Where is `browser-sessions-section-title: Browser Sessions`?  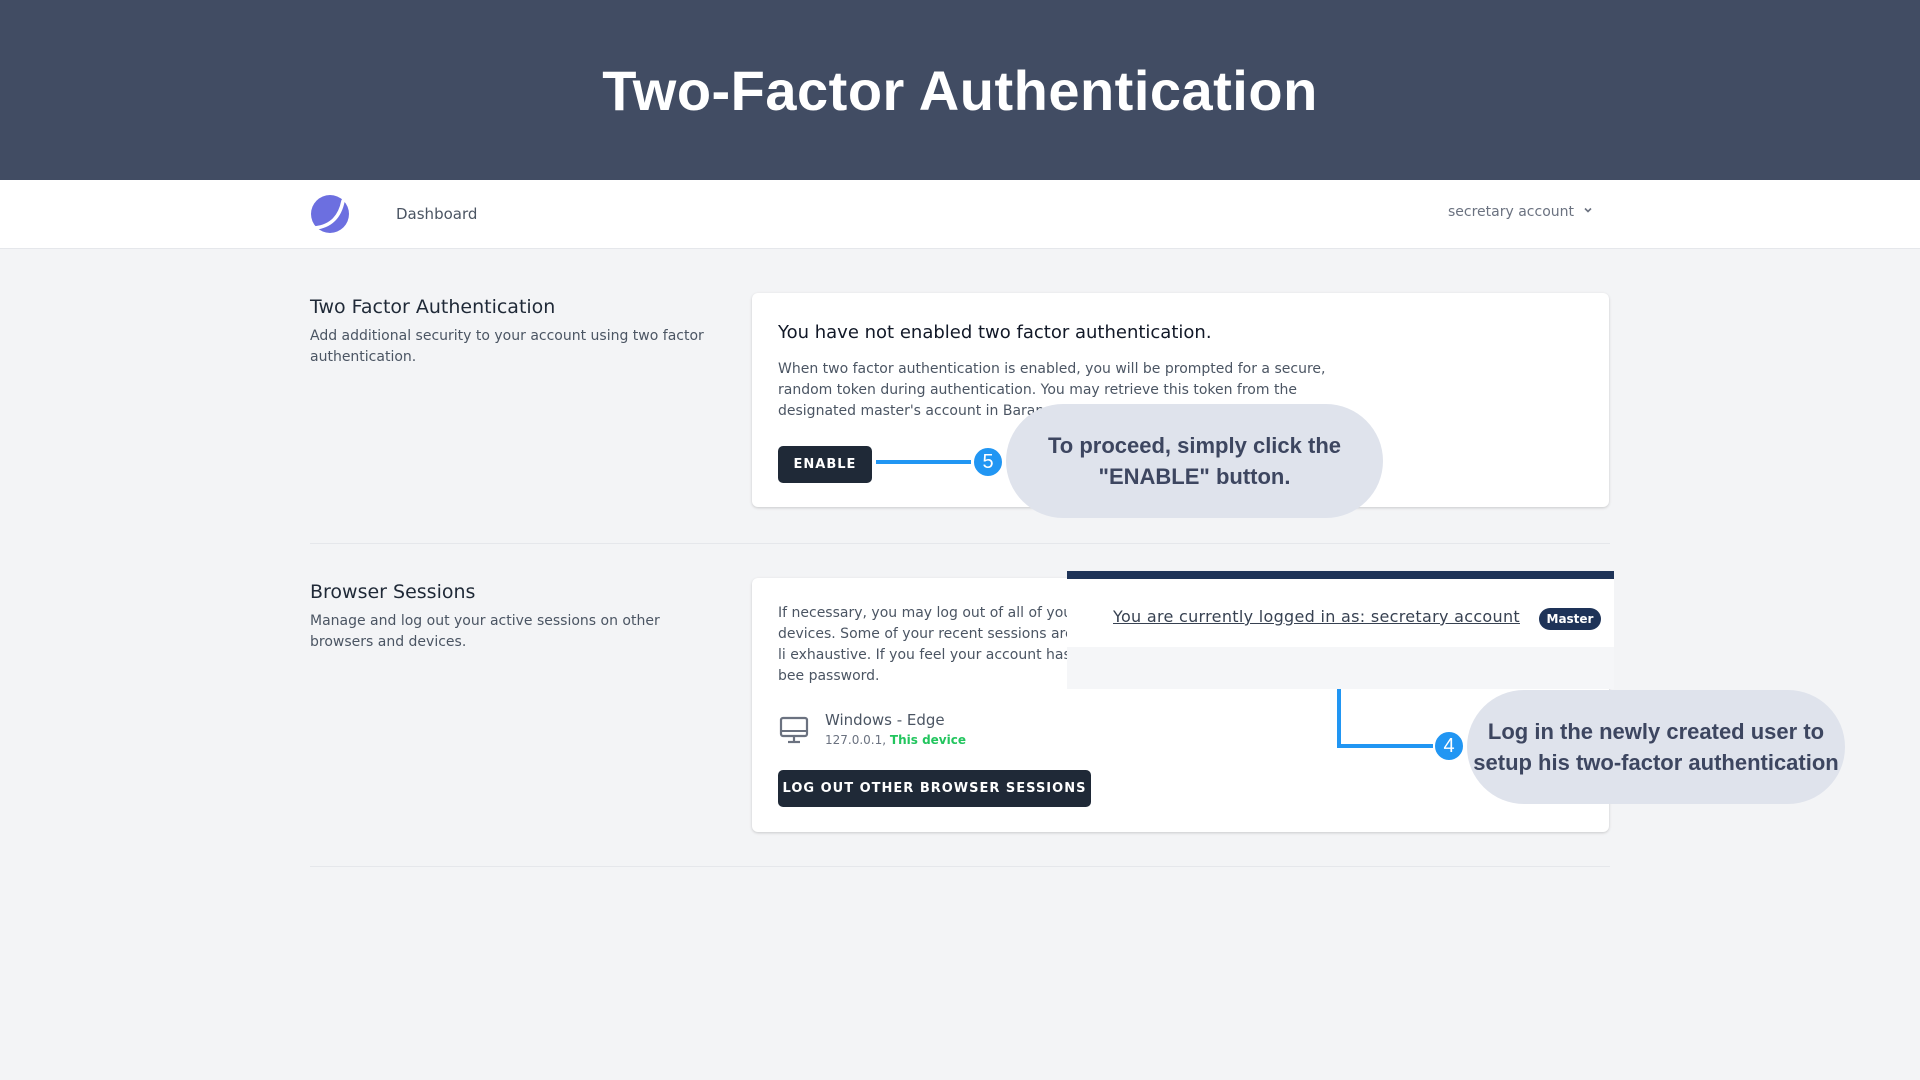 browser-sessions-section-title: Browser Sessions is located at coordinates (393, 592).